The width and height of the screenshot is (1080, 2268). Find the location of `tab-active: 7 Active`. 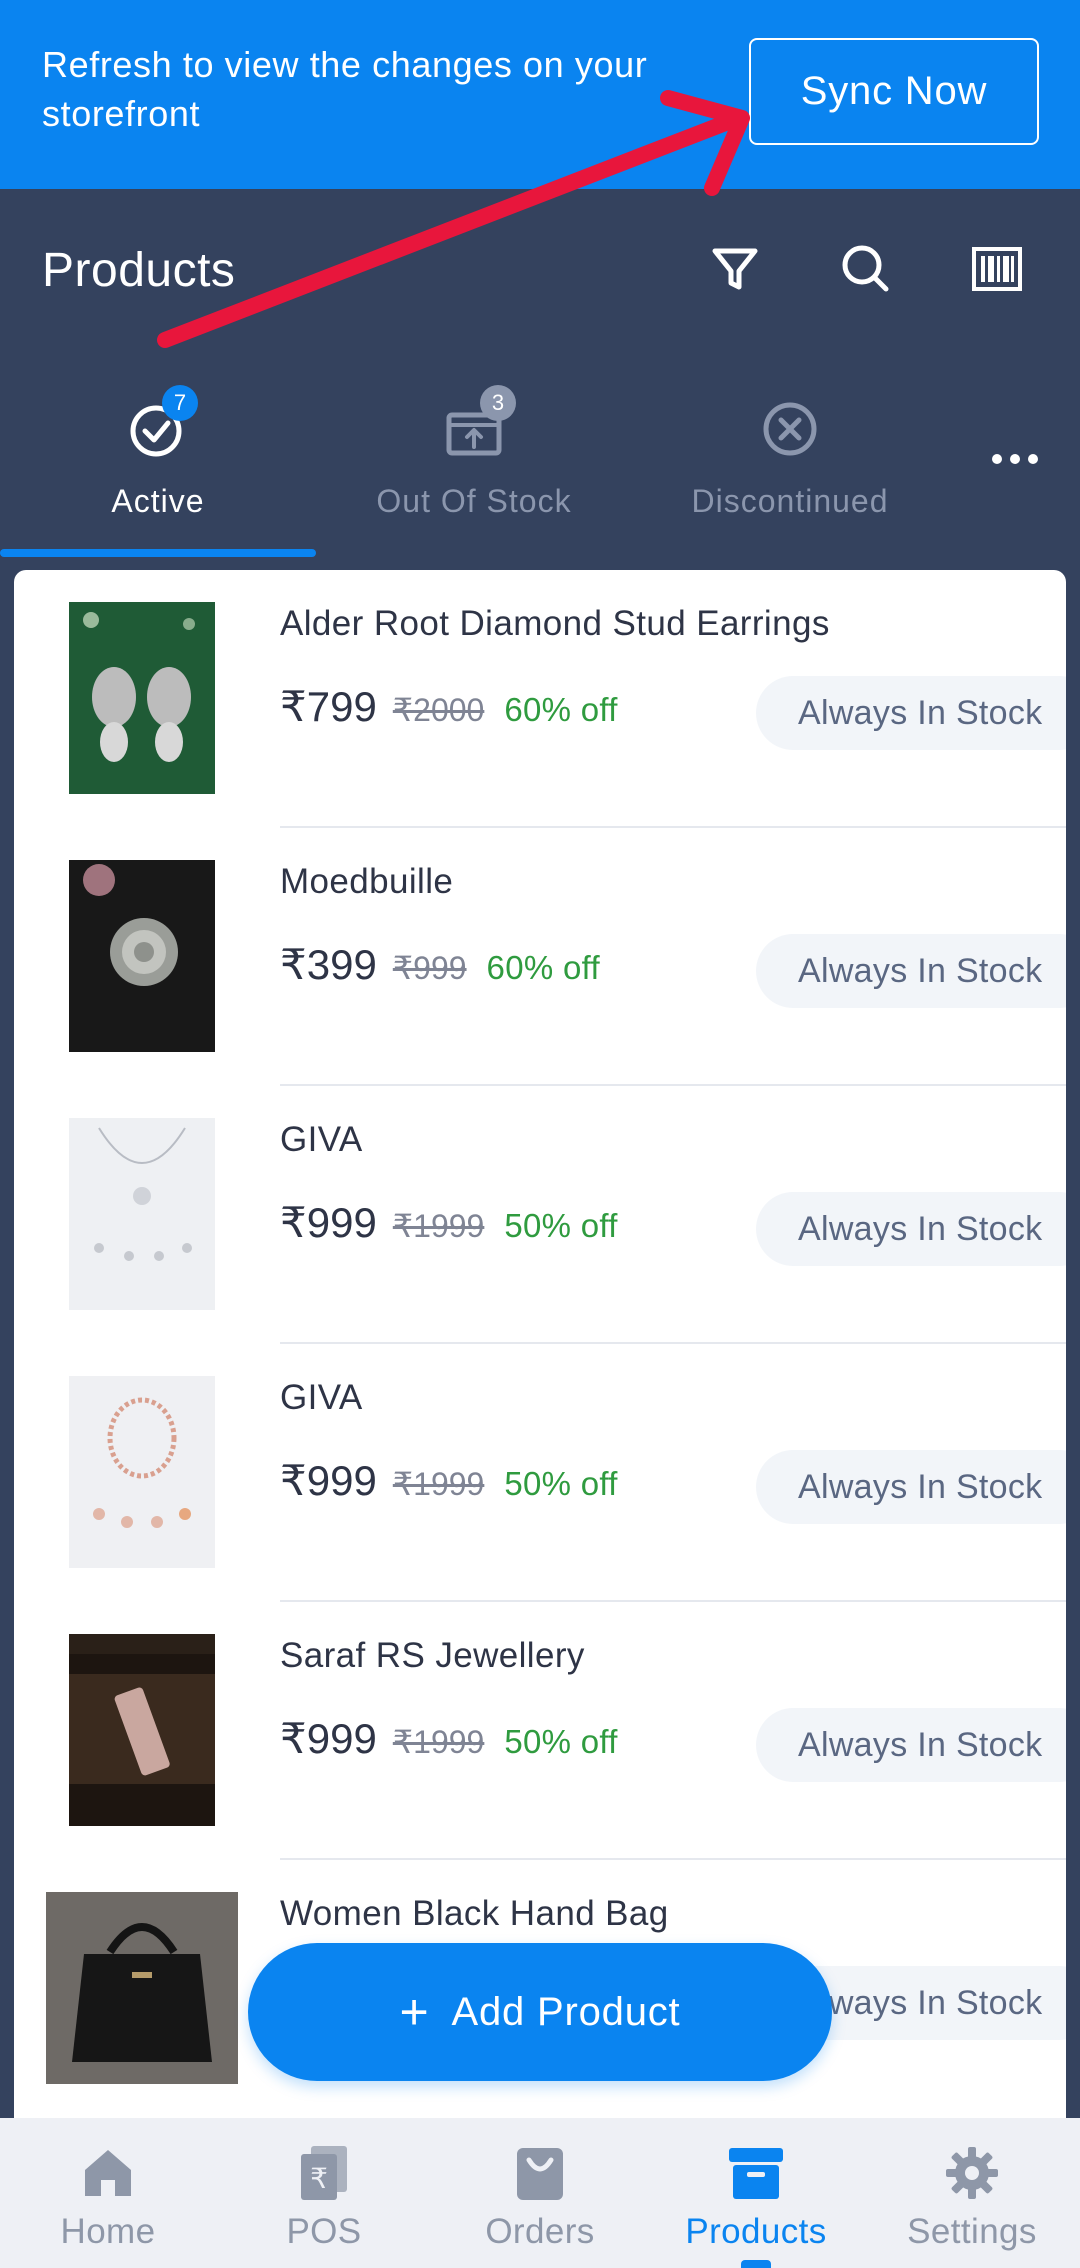

tab-active: 7 Active is located at coordinates (158, 471).